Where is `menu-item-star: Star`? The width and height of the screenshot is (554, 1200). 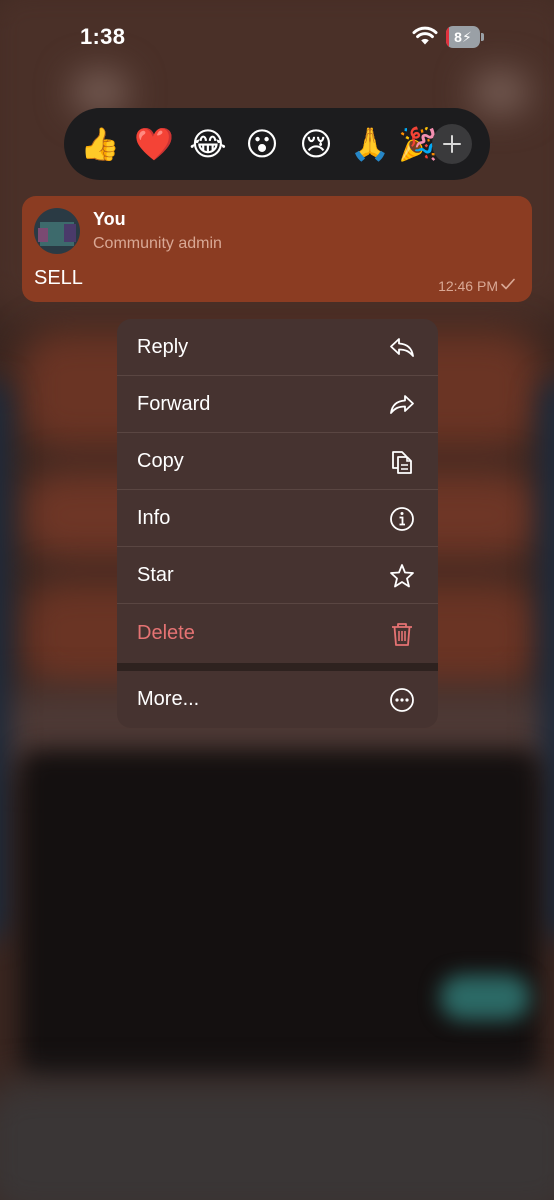 menu-item-star: Star is located at coordinates (277, 575).